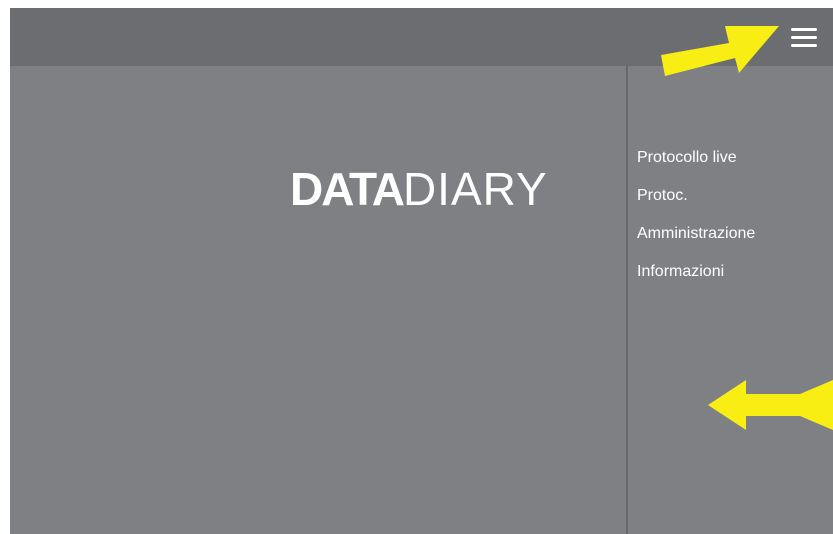  What do you see at coordinates (475, 189) in the screenshot?
I see `logo-thin-text: DIARY` at bounding box center [475, 189].